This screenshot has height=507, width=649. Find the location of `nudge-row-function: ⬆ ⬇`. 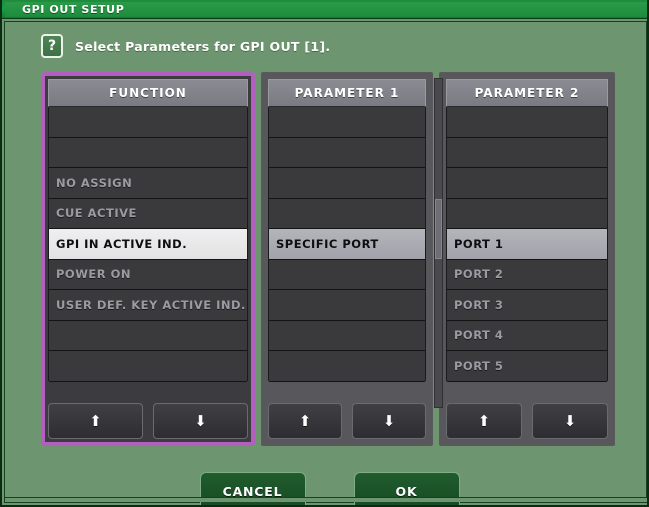

nudge-row-function: ⬆ ⬇ is located at coordinates (148, 421).